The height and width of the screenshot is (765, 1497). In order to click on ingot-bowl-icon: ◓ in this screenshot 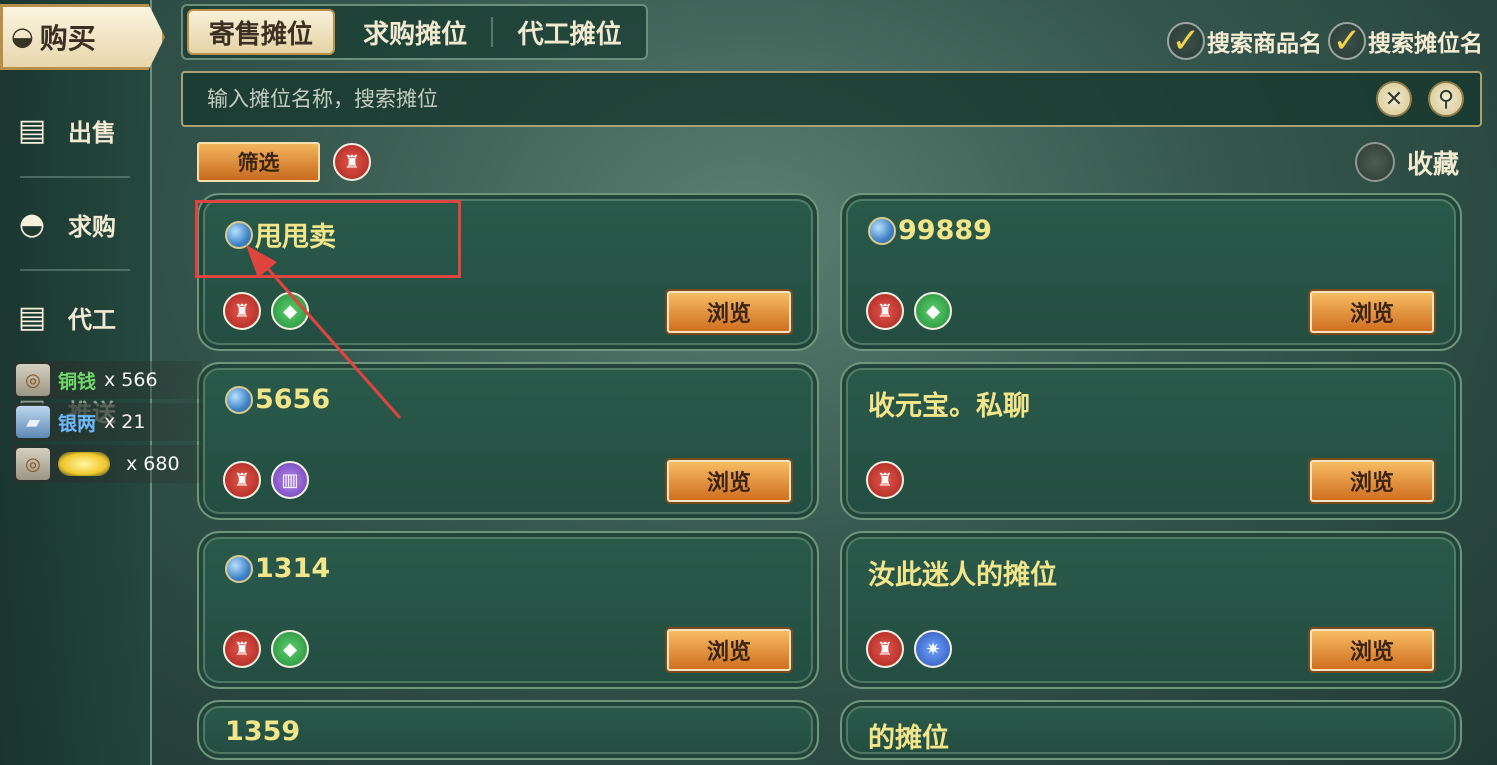, I will do `click(32, 224)`.